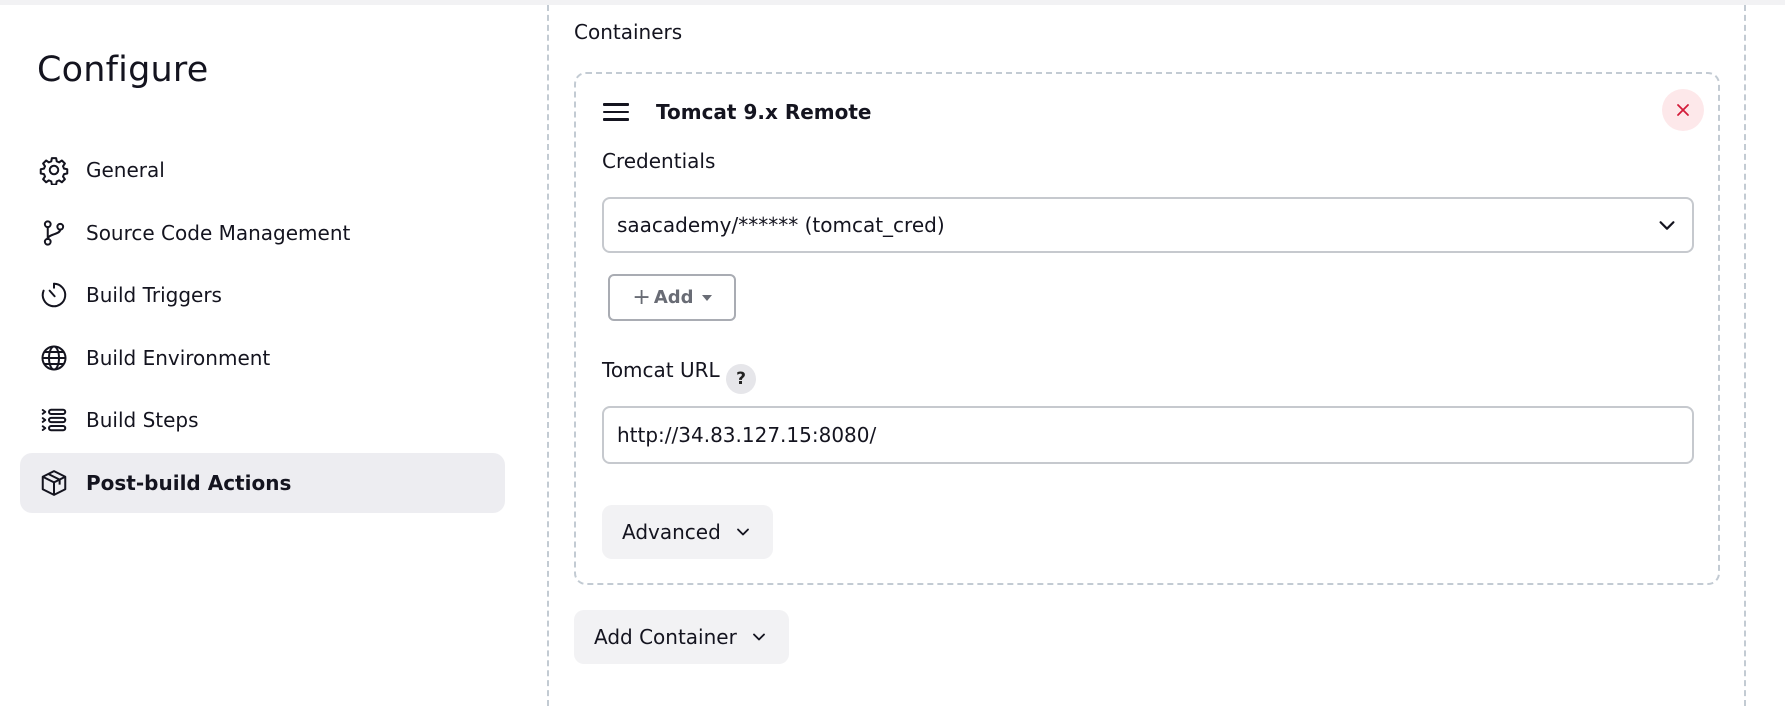 The image size is (1785, 706). I want to click on sidebar-item-label: Source Code Management, so click(218, 232).